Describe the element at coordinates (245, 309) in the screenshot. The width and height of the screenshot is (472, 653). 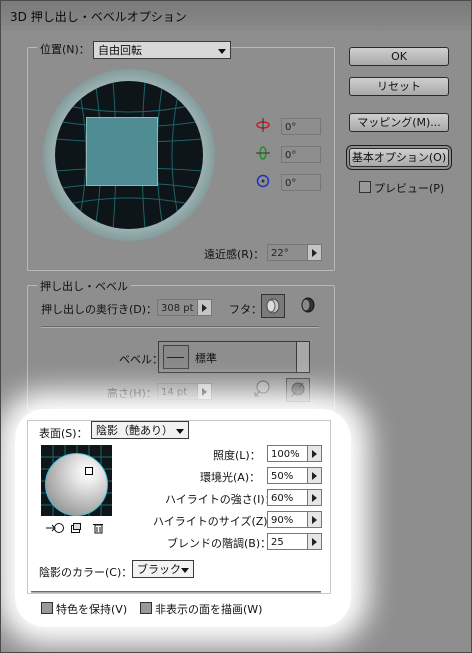
I see `cap-label: フタ：` at that location.